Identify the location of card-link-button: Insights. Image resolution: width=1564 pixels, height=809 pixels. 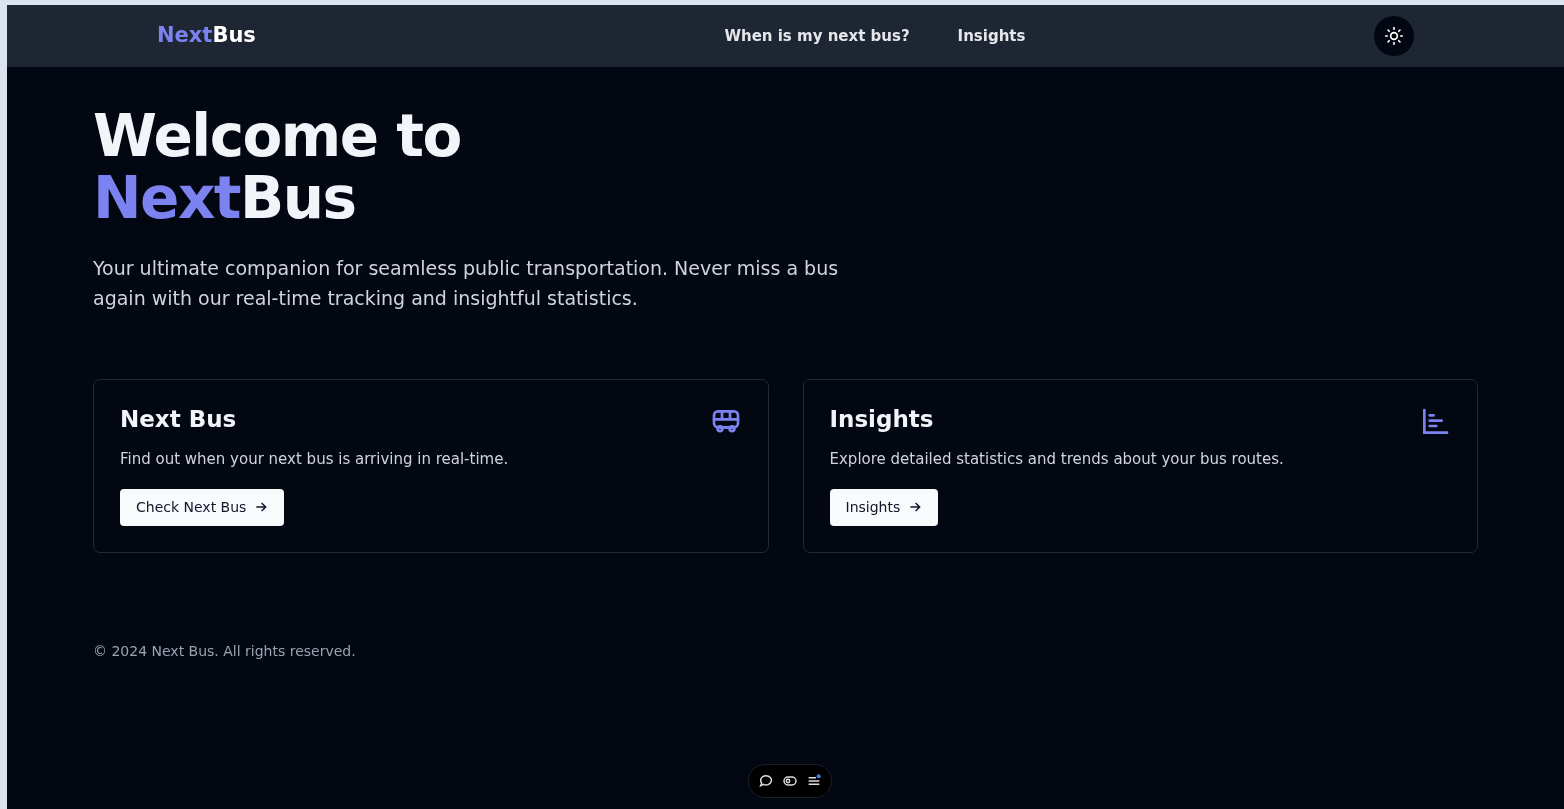
(884, 507).